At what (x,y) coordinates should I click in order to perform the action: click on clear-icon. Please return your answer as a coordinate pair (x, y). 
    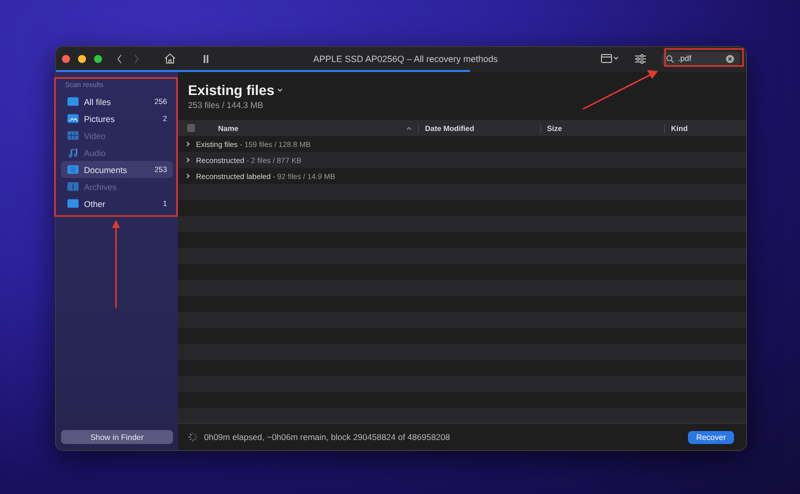
    Looking at the image, I should click on (730, 58).